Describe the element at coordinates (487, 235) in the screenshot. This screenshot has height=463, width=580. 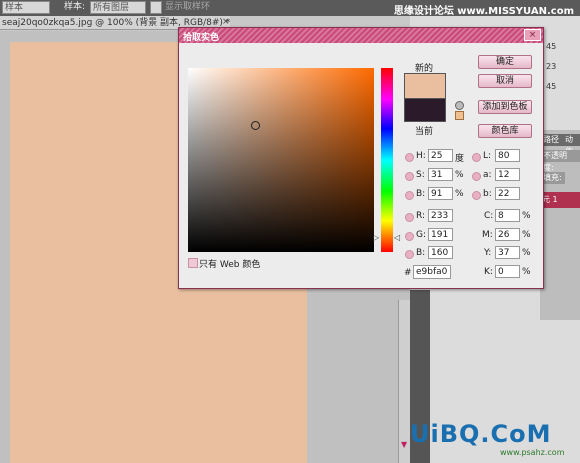
I see `m-label: M:` at that location.